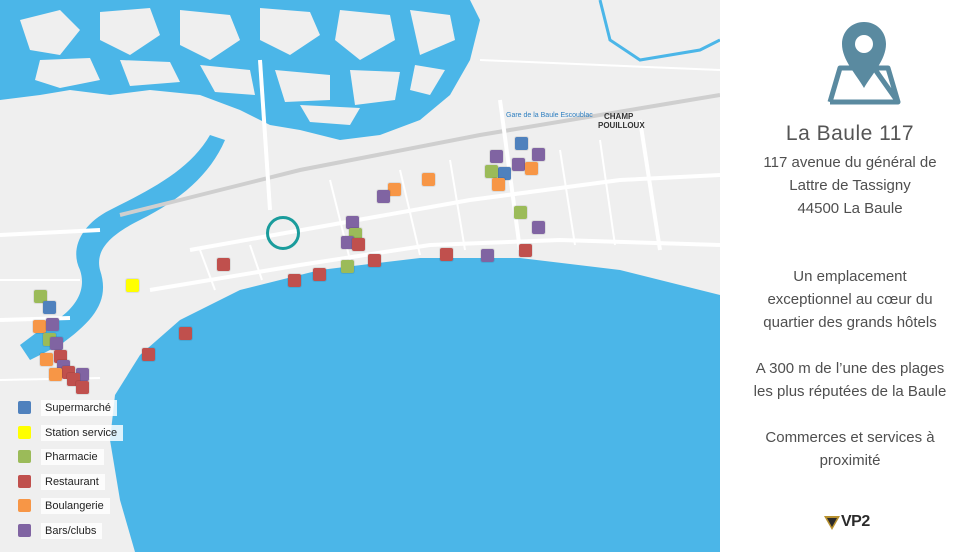  I want to click on address-line: 44500 La Baule, so click(850, 208).